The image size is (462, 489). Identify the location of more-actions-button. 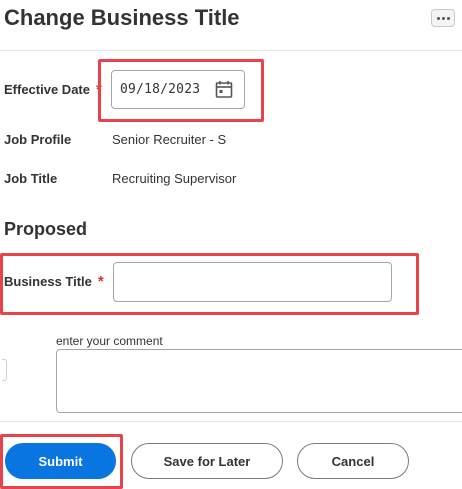
(443, 18).